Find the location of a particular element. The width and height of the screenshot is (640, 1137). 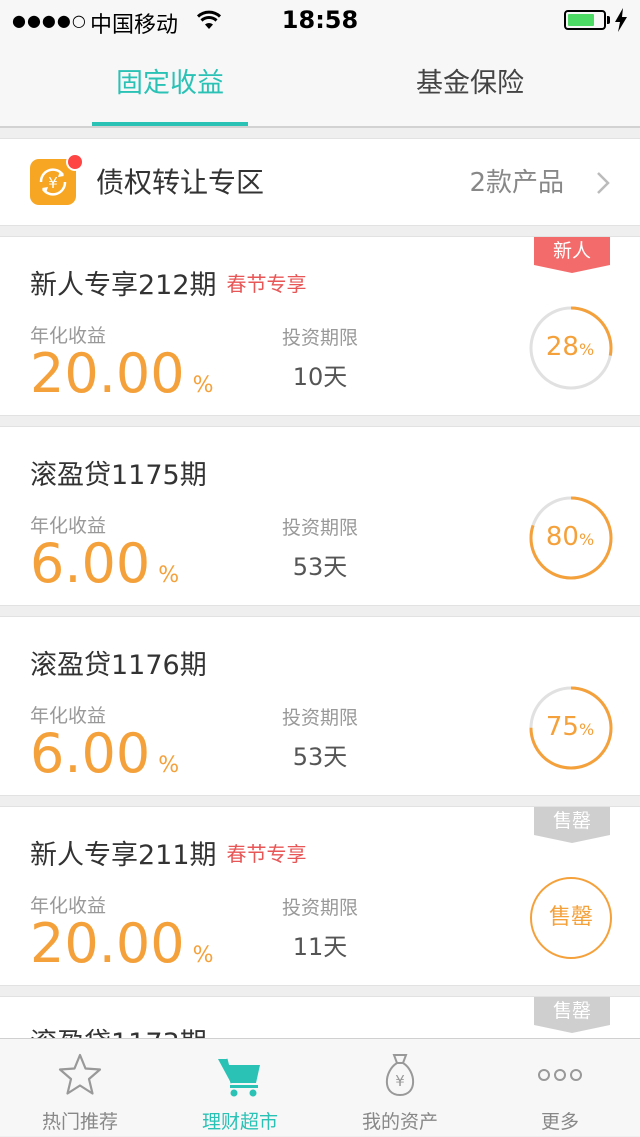

product-name: 滚盈贷1176期 is located at coordinates (118, 665).